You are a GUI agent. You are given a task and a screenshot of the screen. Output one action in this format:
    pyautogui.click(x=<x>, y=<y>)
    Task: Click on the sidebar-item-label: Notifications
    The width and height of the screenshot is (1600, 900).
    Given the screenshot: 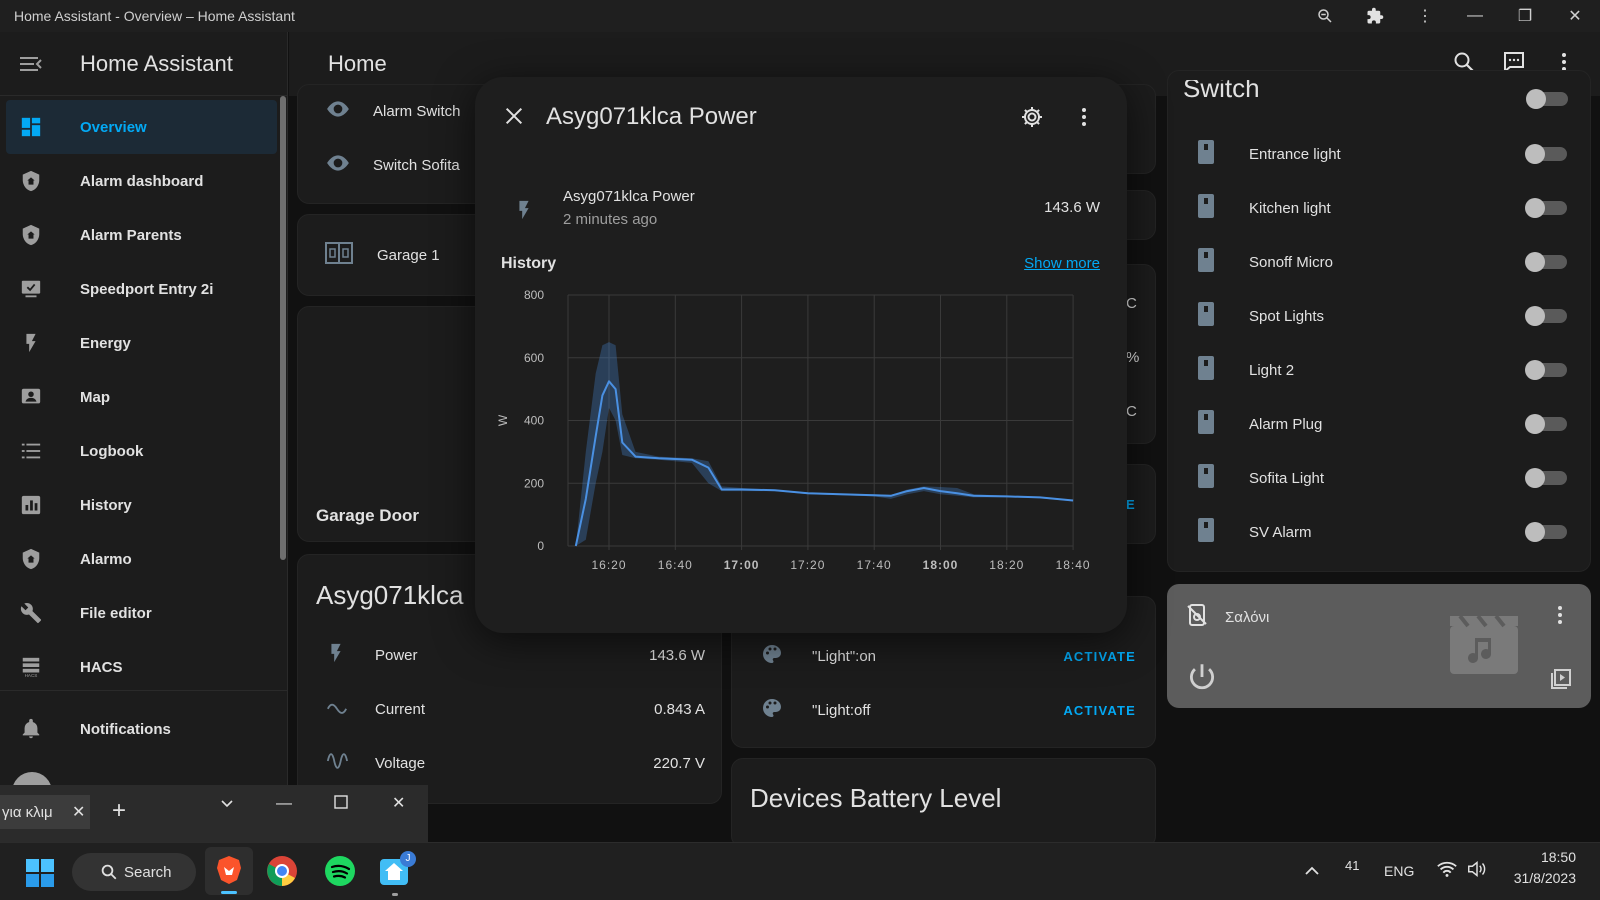 What is the action you would take?
    pyautogui.click(x=125, y=729)
    